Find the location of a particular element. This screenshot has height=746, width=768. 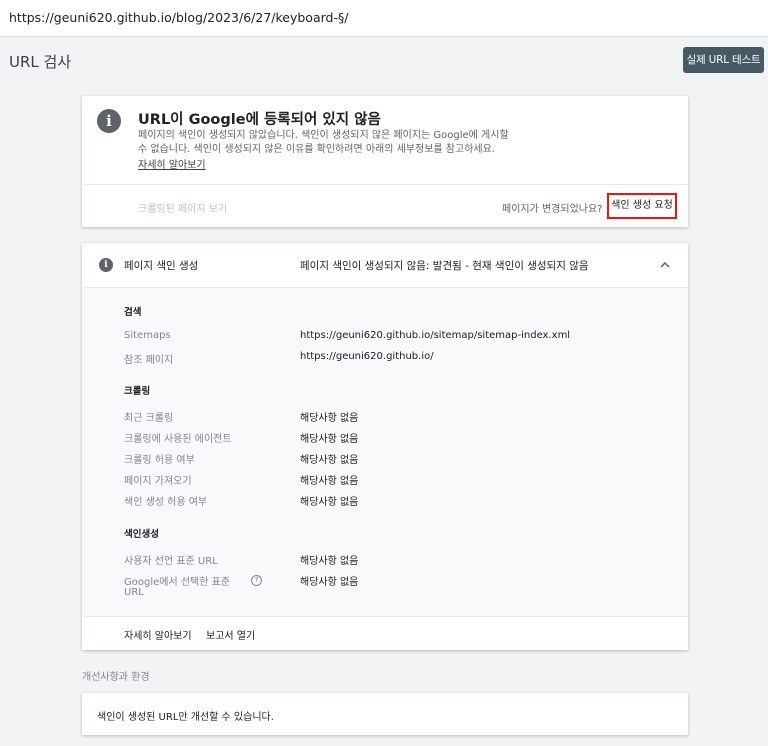

row-label-crawled-as: 크롤링에 사용된 에이전트 is located at coordinates (178, 439).